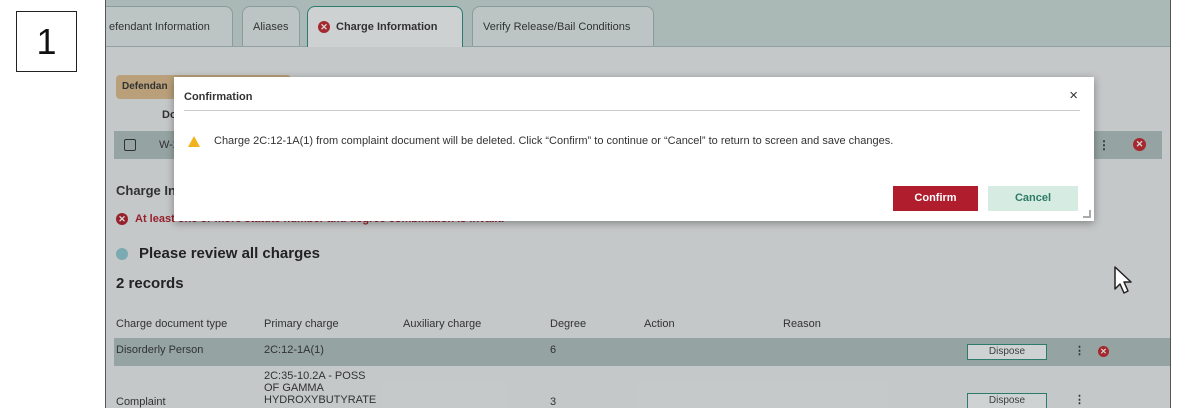  What do you see at coordinates (194, 141) in the screenshot?
I see `warning-icon` at bounding box center [194, 141].